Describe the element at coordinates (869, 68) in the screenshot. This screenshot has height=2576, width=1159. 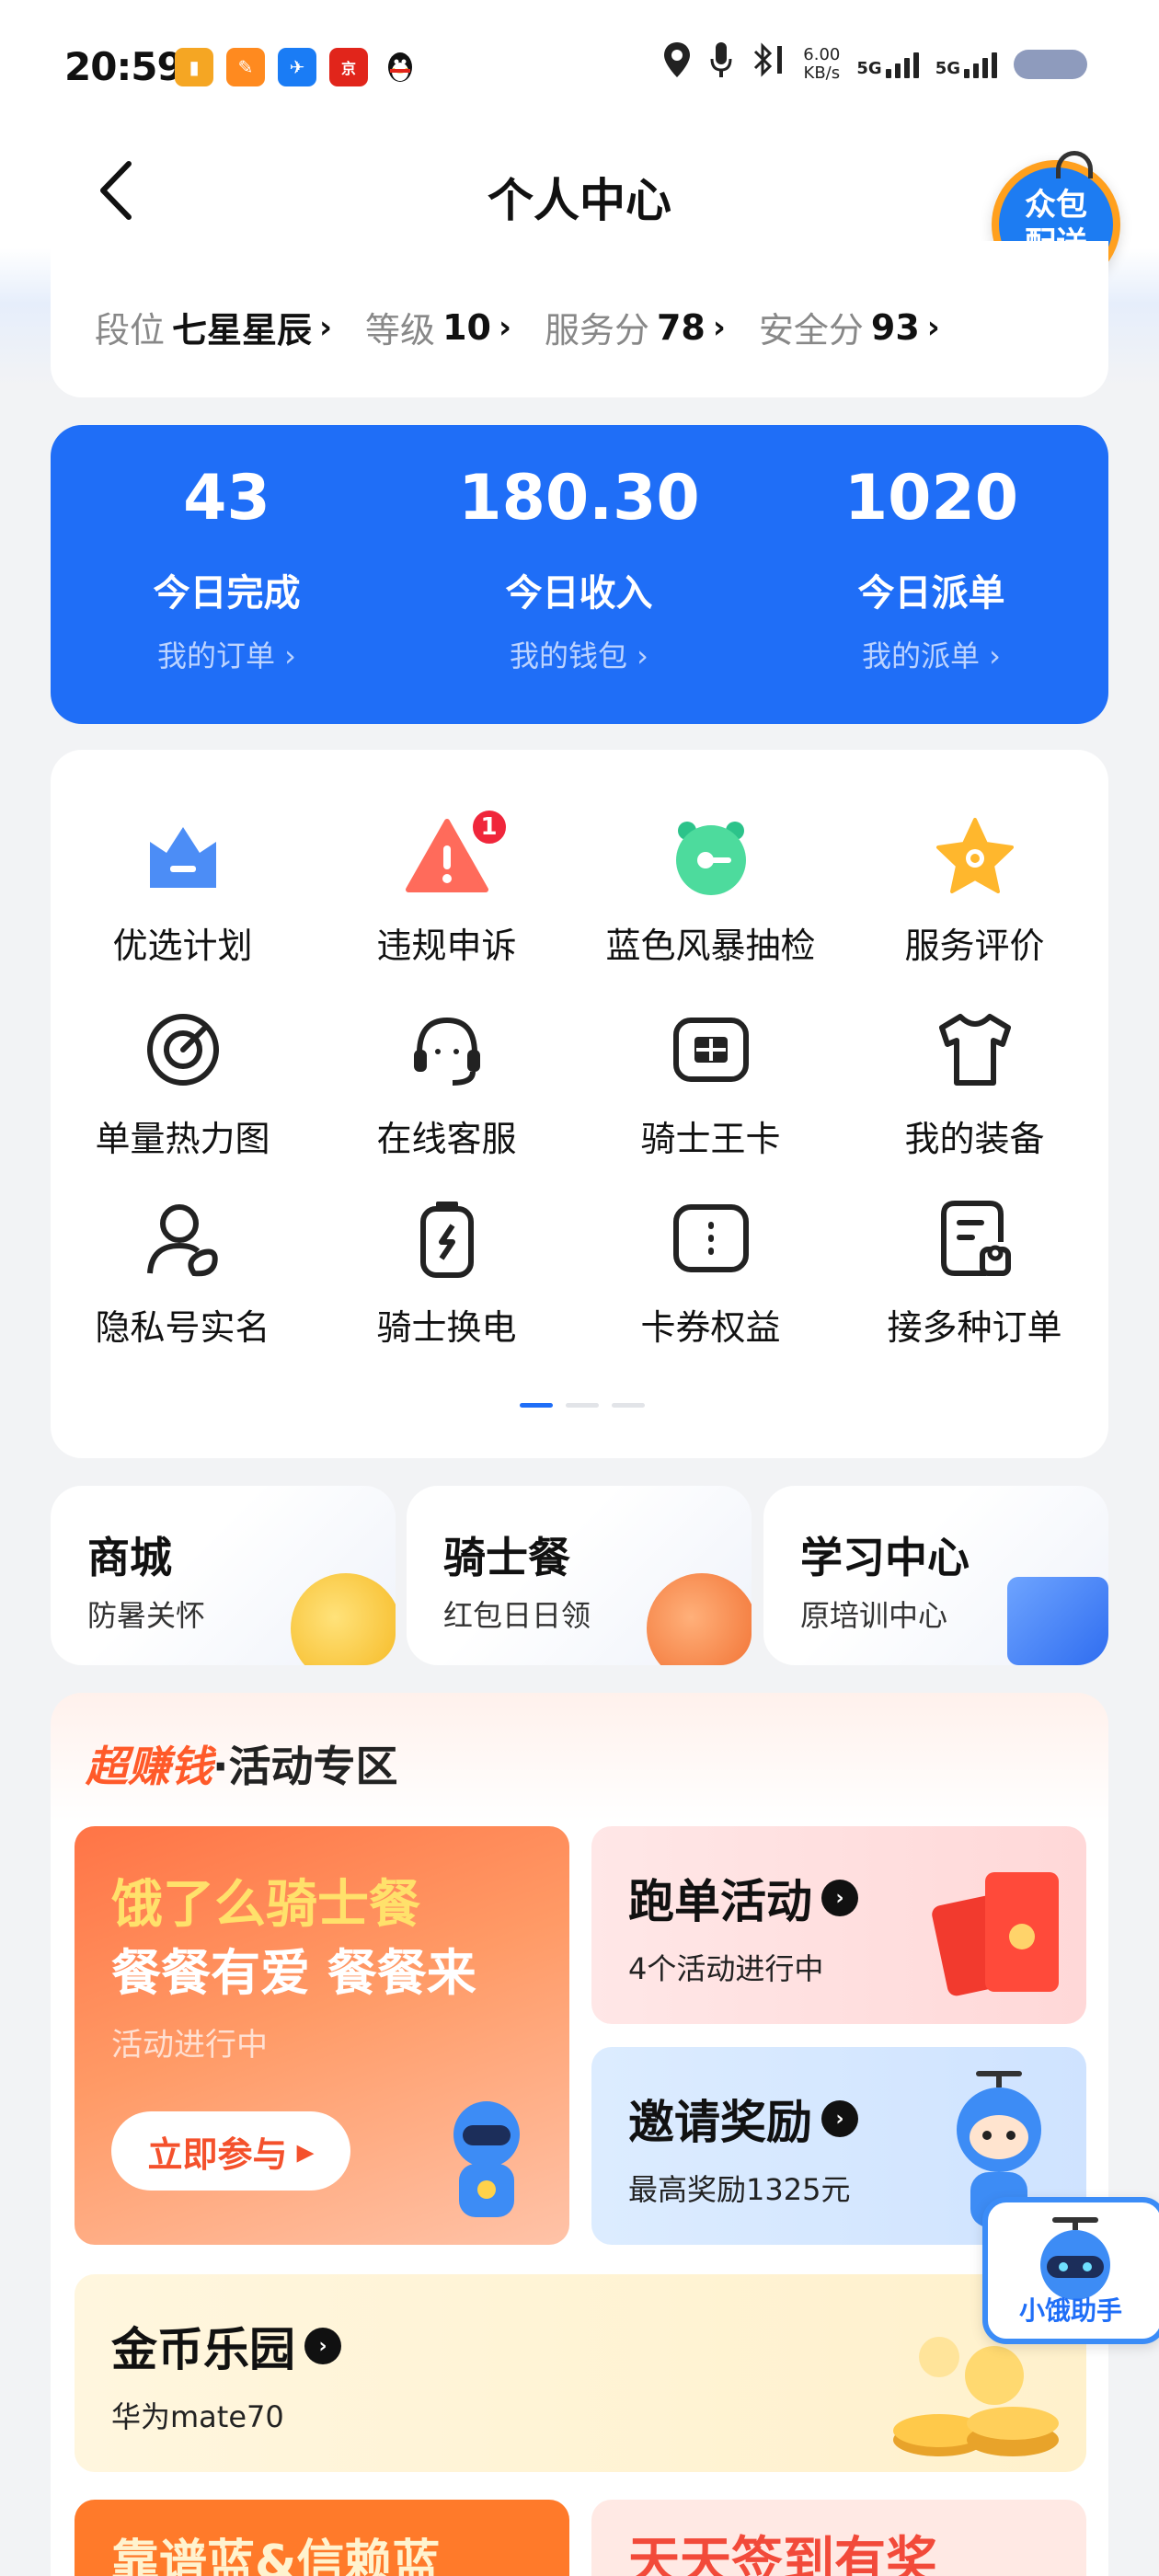
I see `sim1-label: 5G` at that location.